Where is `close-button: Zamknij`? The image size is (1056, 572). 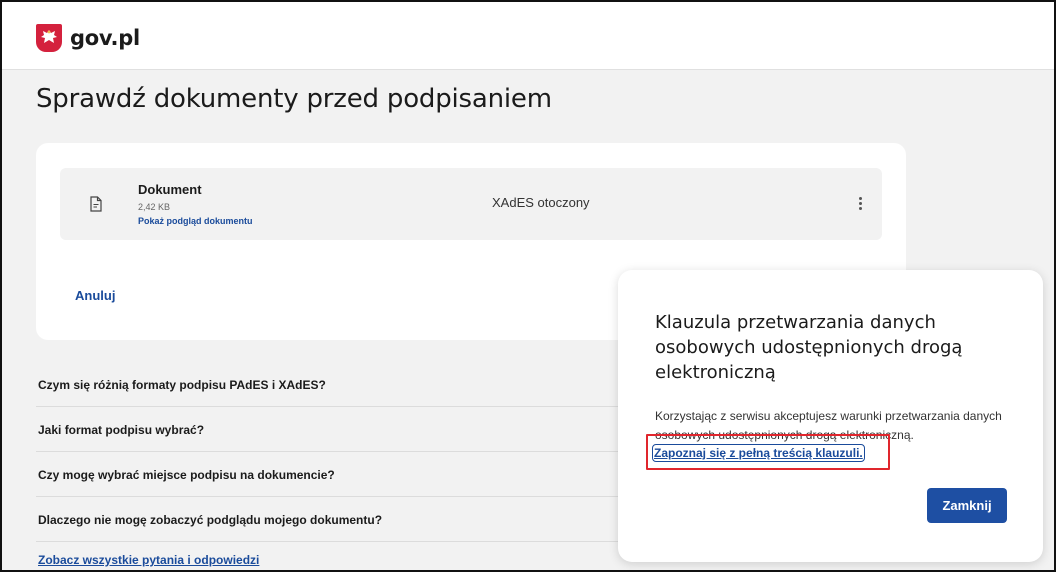
close-button: Zamknij is located at coordinates (967, 505).